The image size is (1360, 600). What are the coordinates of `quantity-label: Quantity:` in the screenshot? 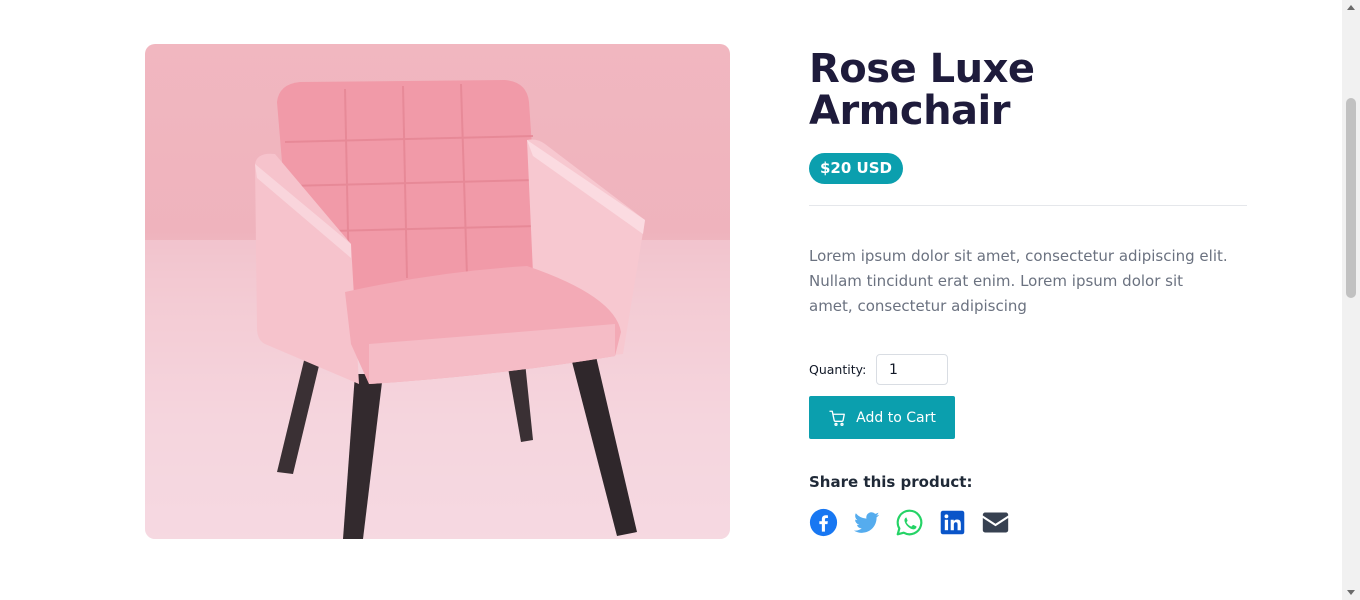 It's located at (838, 369).